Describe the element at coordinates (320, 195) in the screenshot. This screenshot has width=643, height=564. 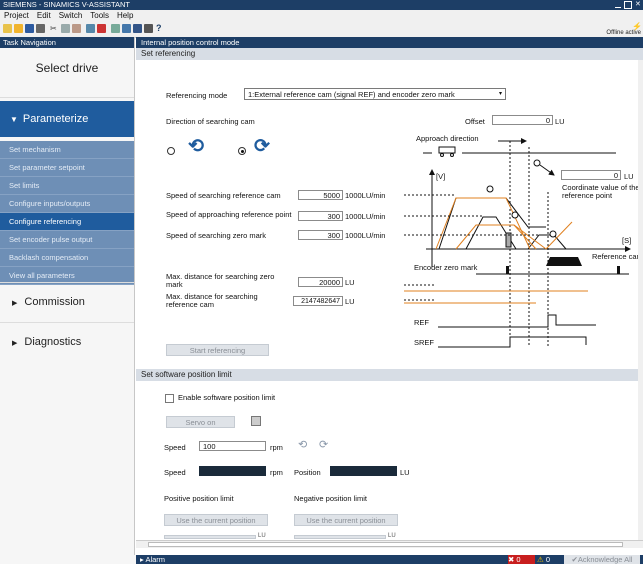
I see `speed-search-cam-input: 5000` at that location.